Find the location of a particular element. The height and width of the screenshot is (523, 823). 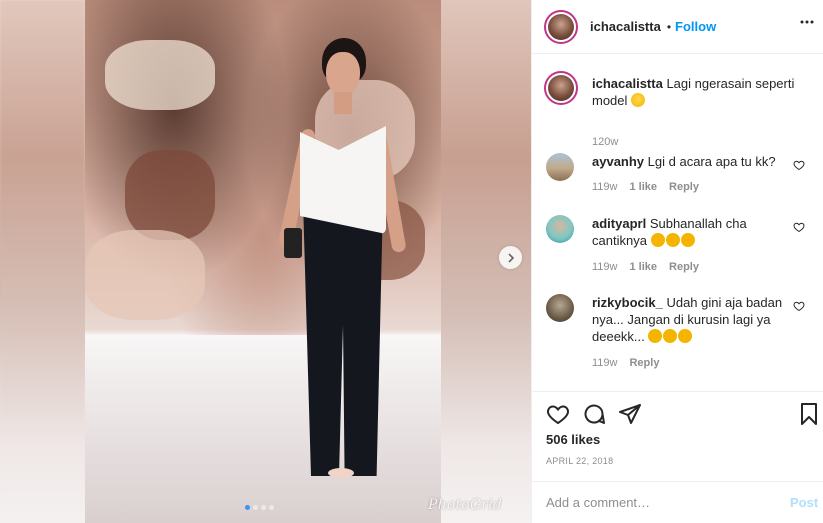

comment-body: Lgi d acara apa tu kk? is located at coordinates (711, 161).